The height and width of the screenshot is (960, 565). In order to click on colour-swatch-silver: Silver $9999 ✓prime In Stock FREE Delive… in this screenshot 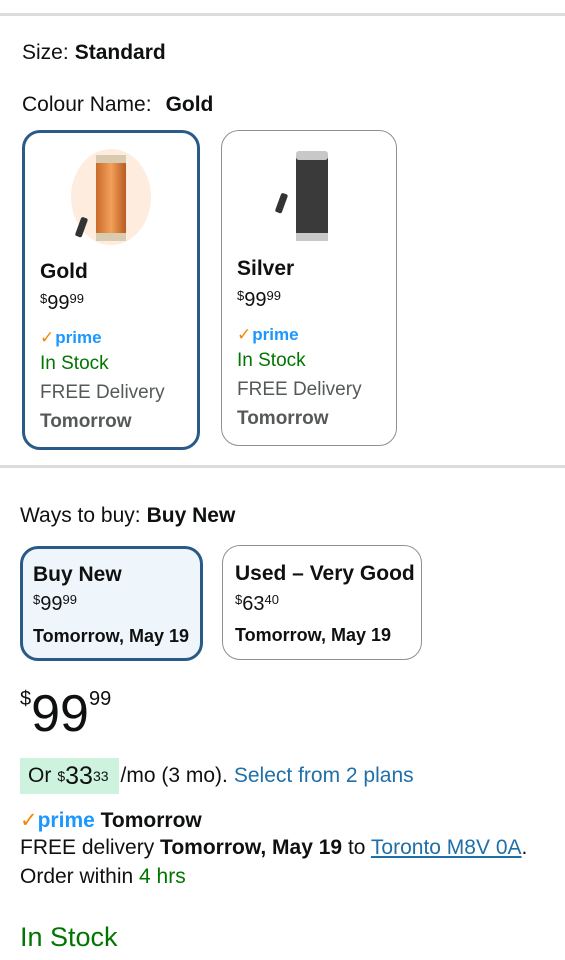, I will do `click(309, 288)`.